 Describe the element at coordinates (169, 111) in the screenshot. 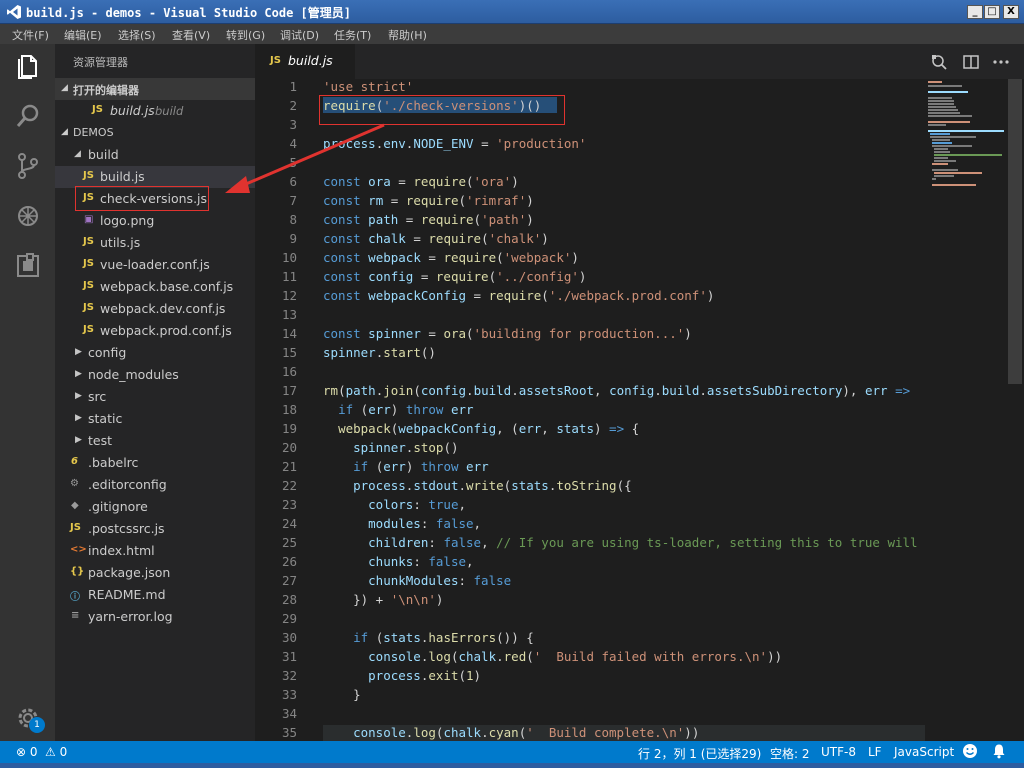

I see `open-editor-desc: build` at that location.